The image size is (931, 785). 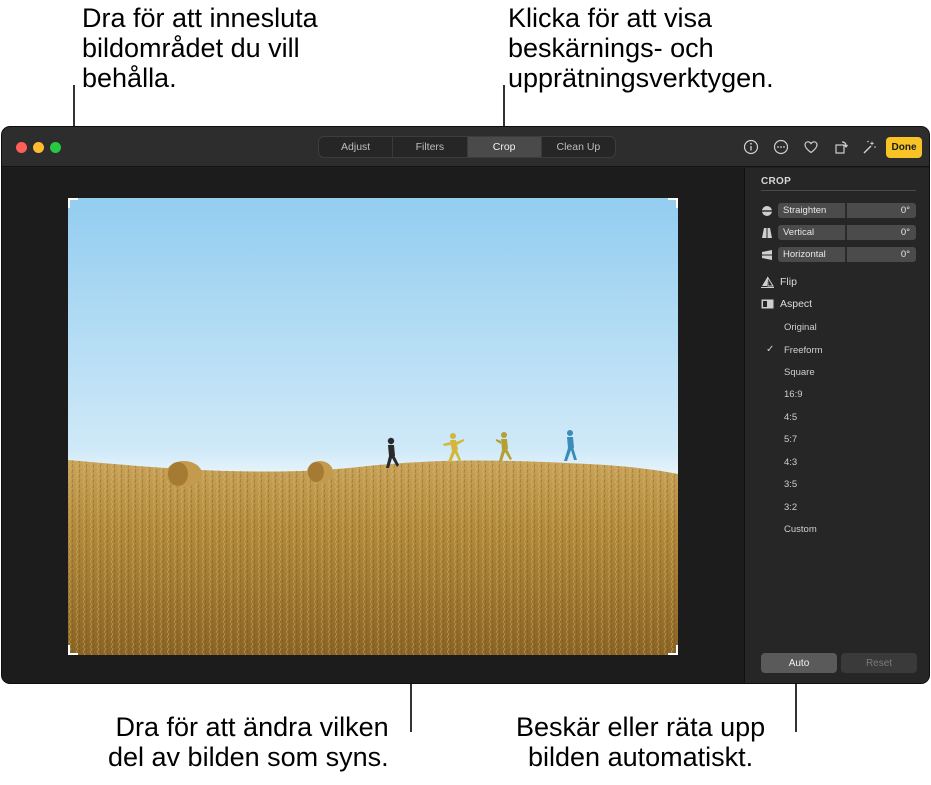 I want to click on reset-button: Reset, so click(x=879, y=663).